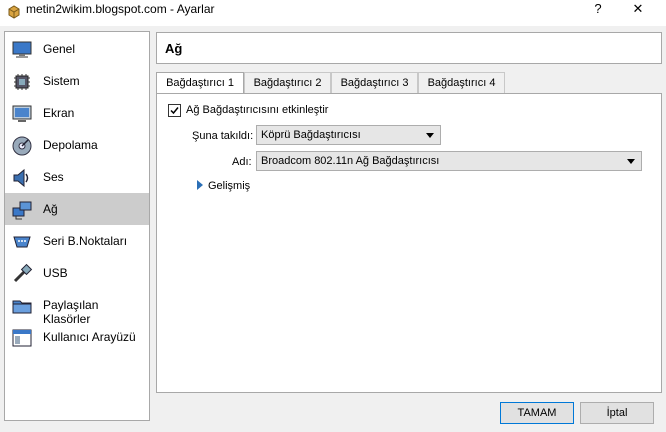 This screenshot has height=432, width=666. What do you see at coordinates (537, 413) in the screenshot?
I see `ok-button: TAMAM` at bounding box center [537, 413].